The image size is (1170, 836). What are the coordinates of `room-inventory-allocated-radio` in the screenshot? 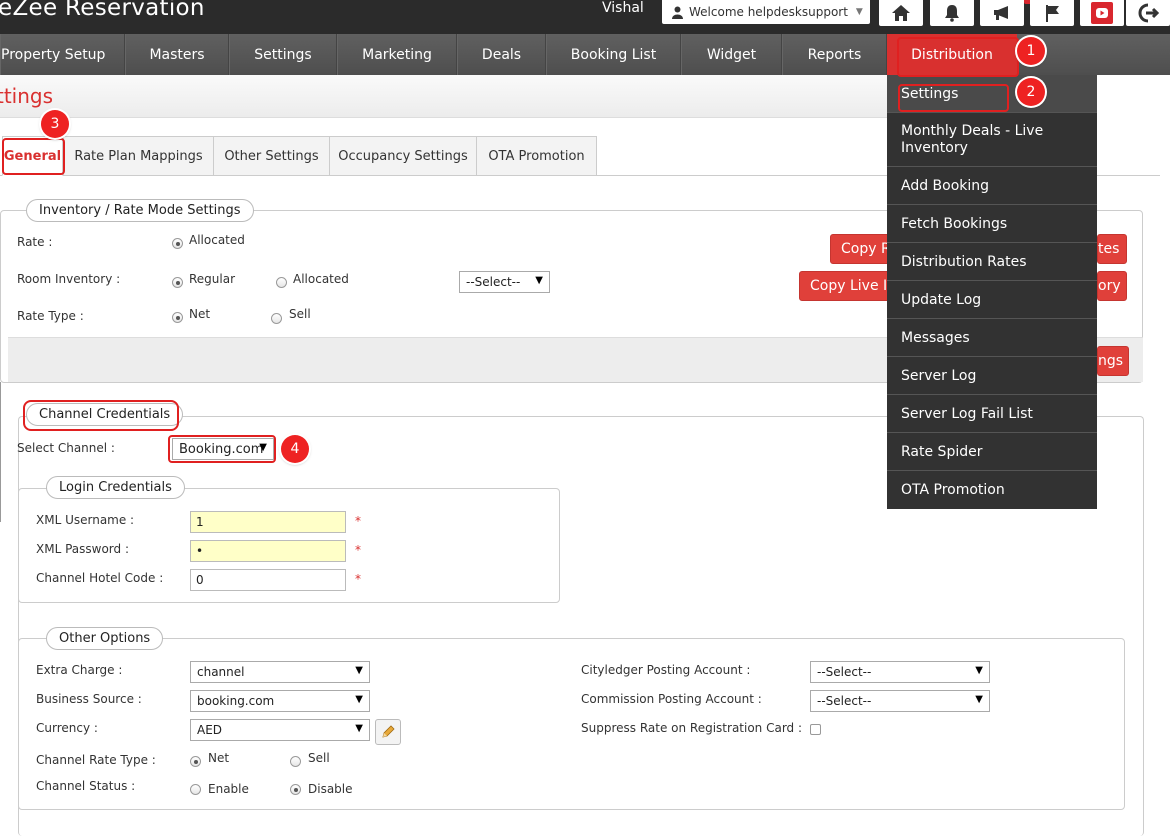 It's located at (281, 282).